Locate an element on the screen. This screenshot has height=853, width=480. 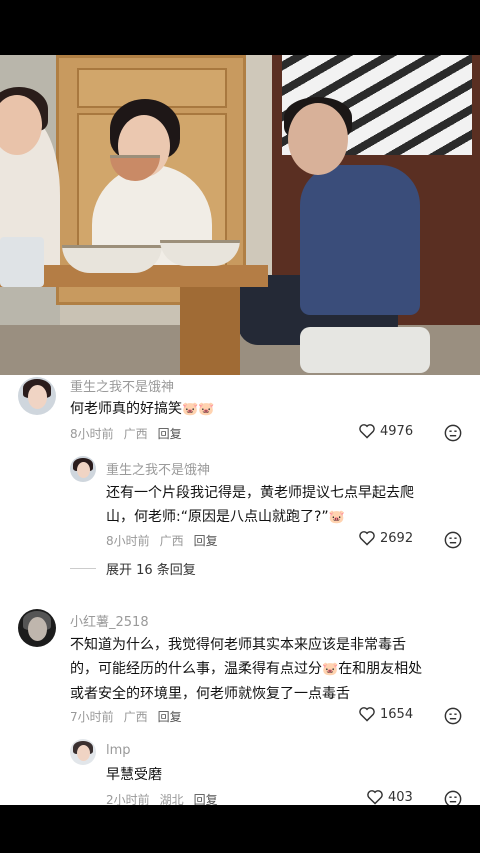
bottom-black-bar is located at coordinates (240, 829).